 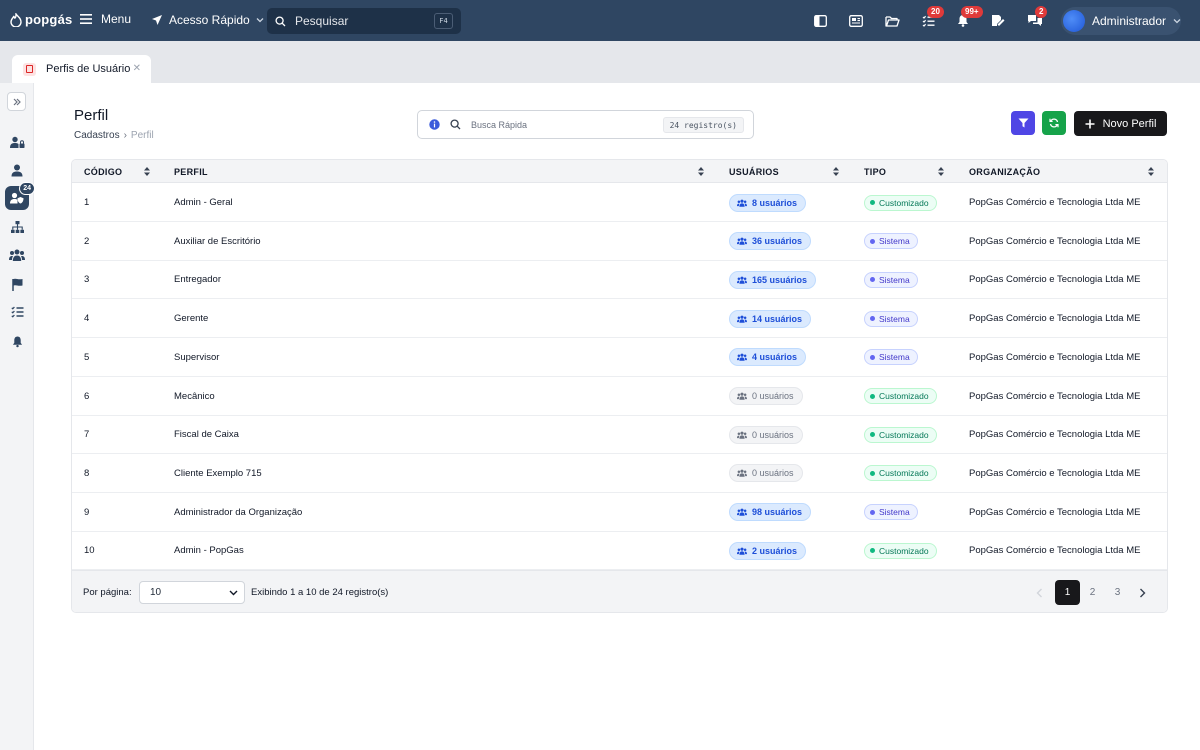 I want to click on sidebar-item-user-lock, so click(x=17, y=142).